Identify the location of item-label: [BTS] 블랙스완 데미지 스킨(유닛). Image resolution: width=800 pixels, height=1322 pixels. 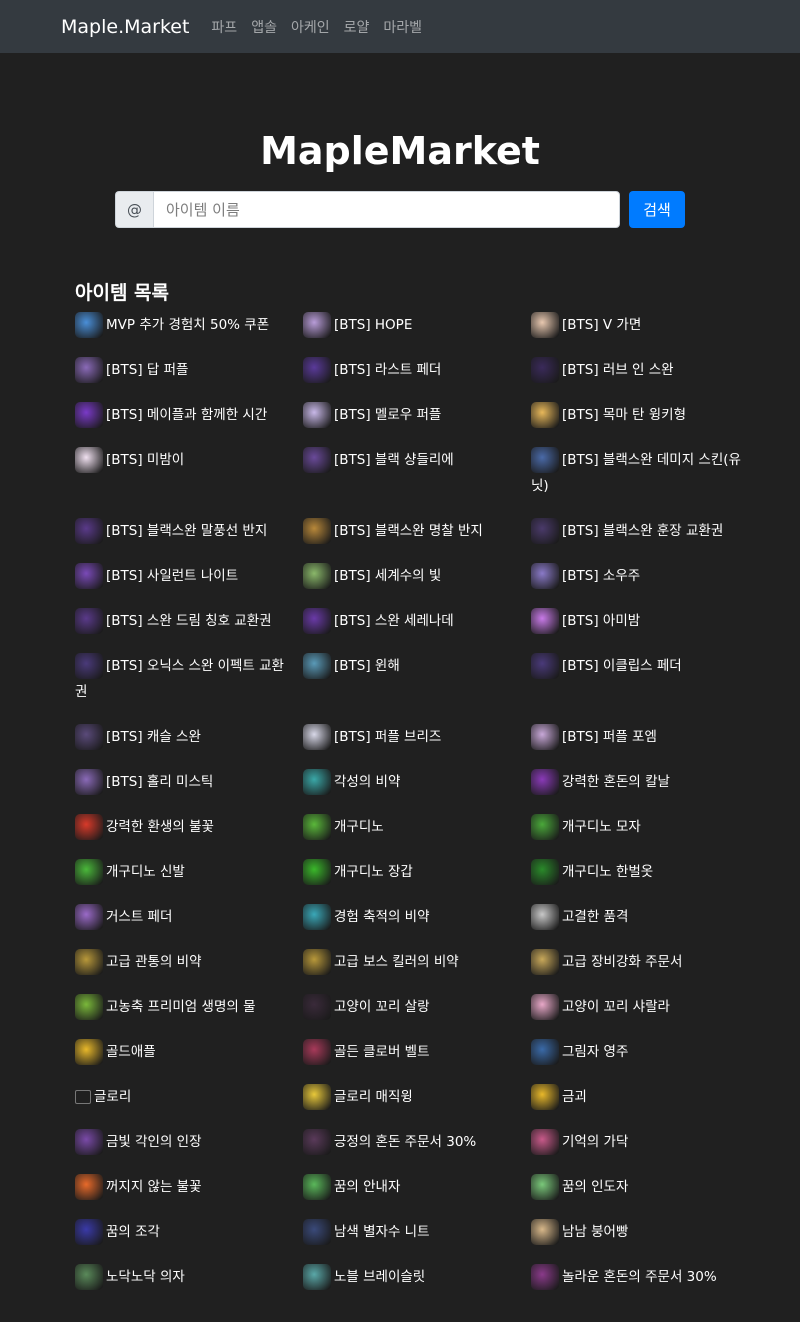
(636, 473).